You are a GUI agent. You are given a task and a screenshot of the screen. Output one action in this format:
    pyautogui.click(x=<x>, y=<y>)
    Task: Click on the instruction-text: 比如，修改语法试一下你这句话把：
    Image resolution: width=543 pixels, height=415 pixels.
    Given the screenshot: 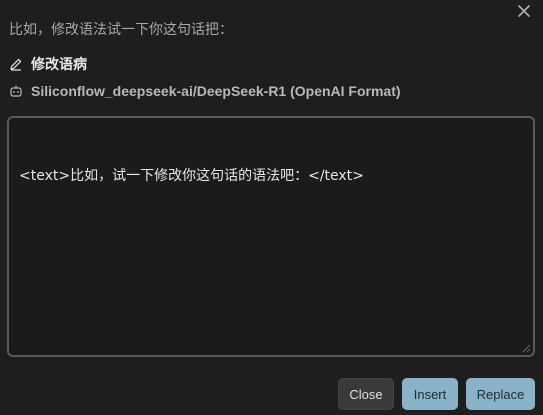 What is the action you would take?
    pyautogui.click(x=121, y=30)
    